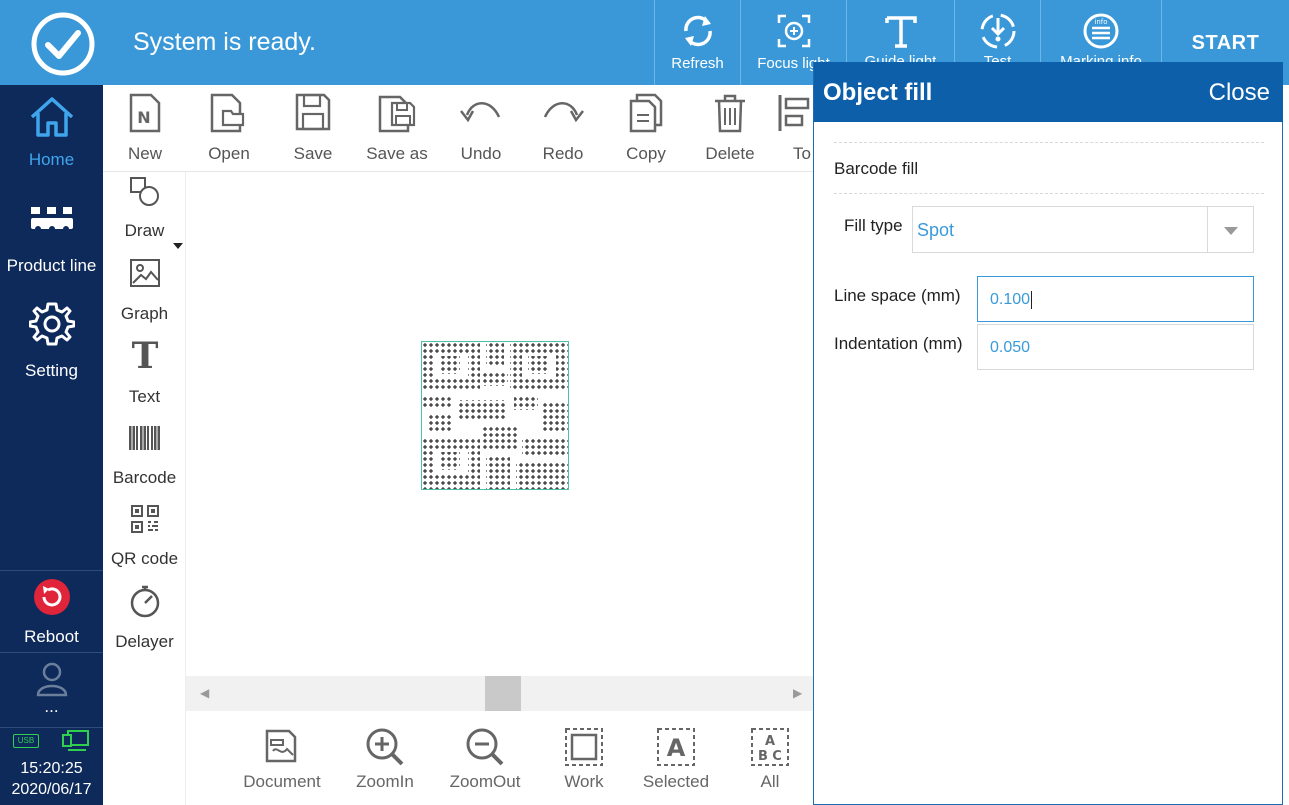 The image size is (1289, 805). What do you see at coordinates (481, 153) in the screenshot?
I see `undo-label: Undo` at bounding box center [481, 153].